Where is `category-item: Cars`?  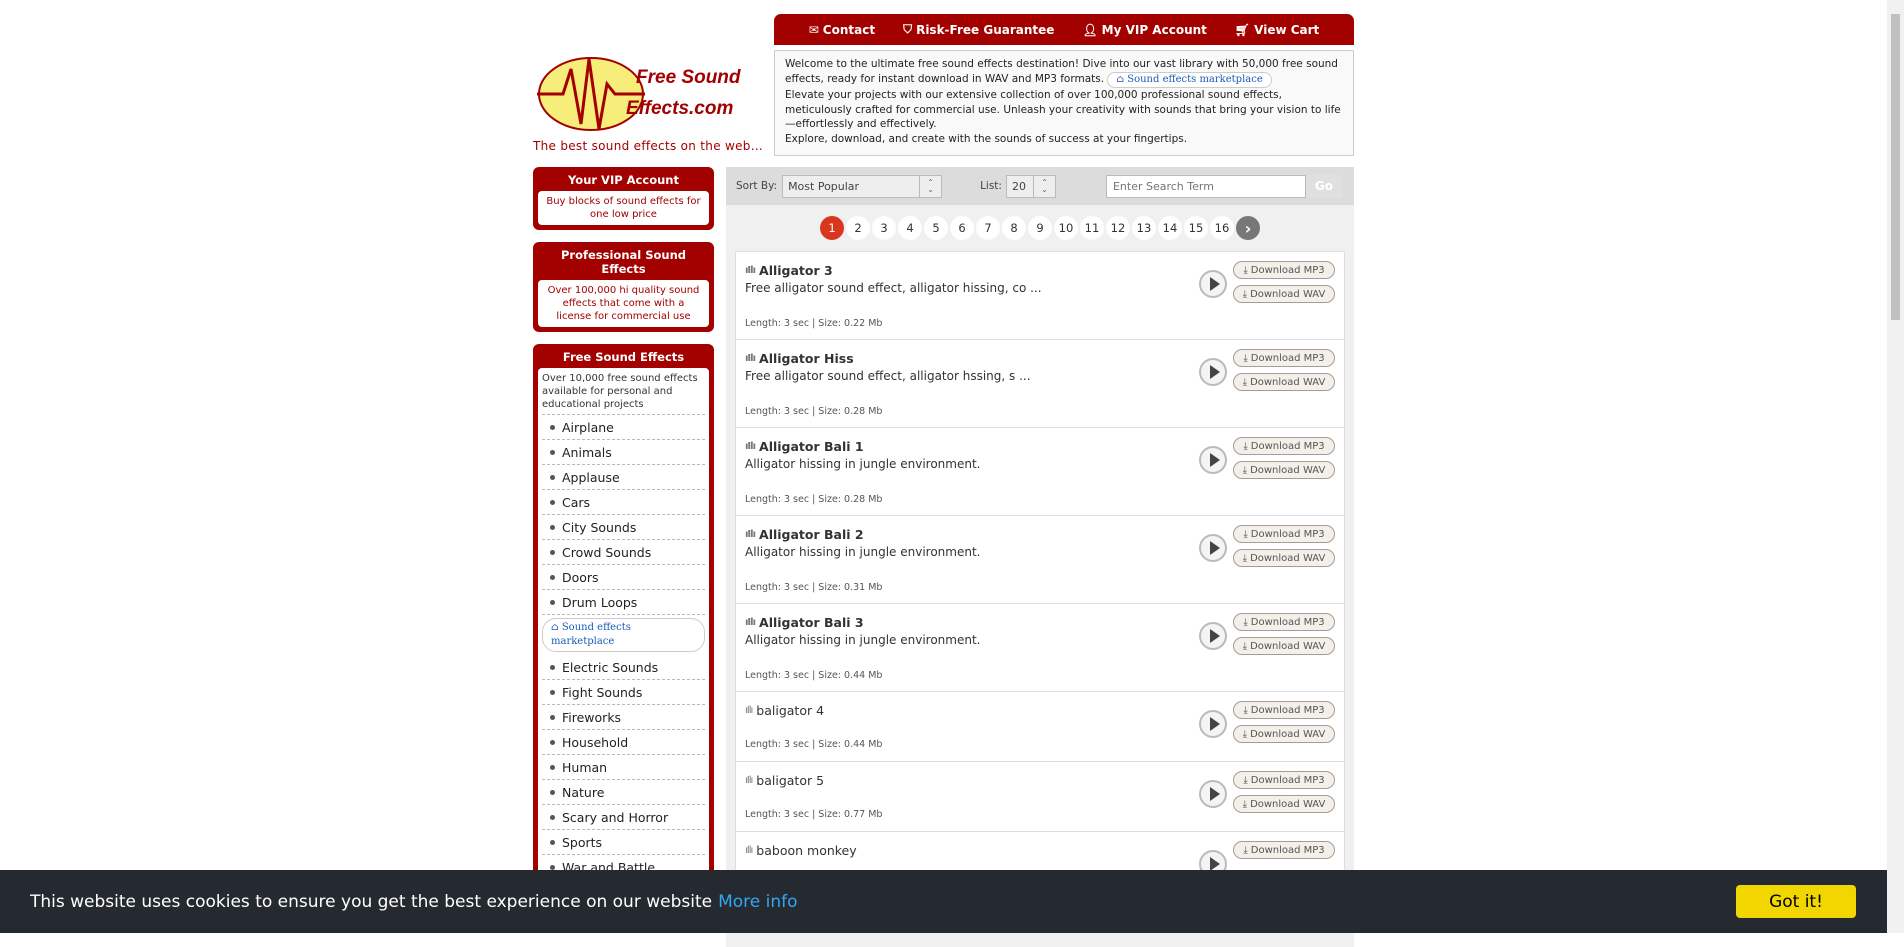
category-item: Cars is located at coordinates (623, 502).